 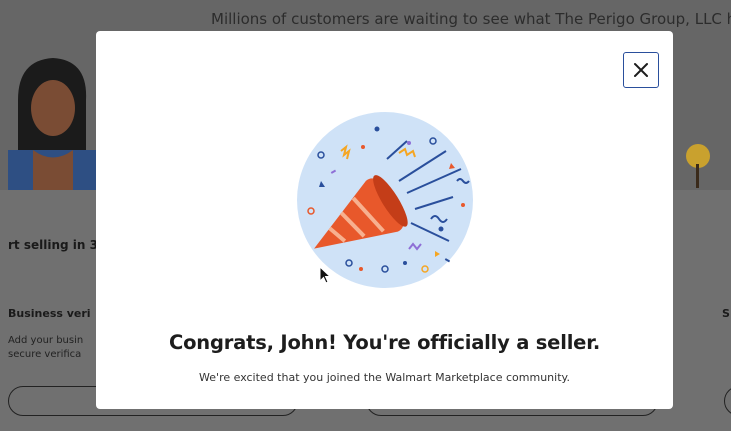 I want to click on mouse-cursor-icon, so click(x=325, y=275).